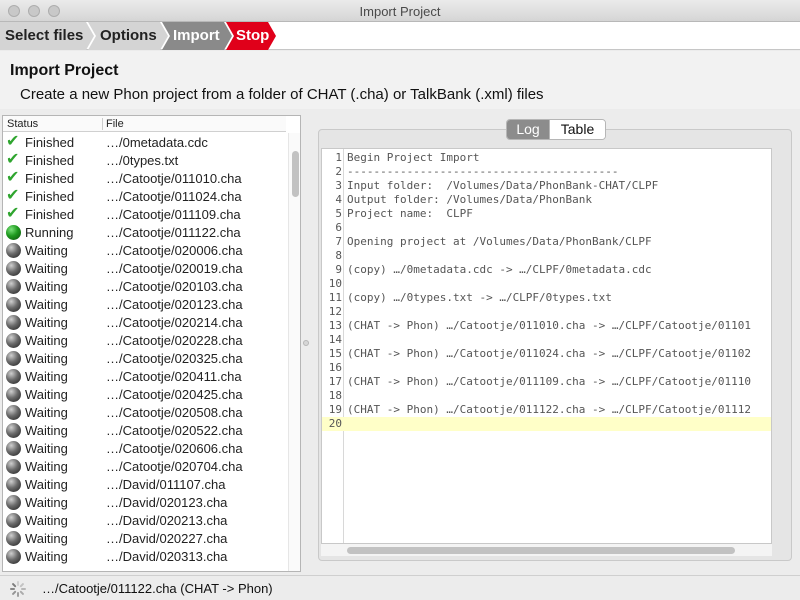 This screenshot has width=800, height=600. Describe the element at coordinates (577, 129) in the screenshot. I see `tab-table: Table` at that location.